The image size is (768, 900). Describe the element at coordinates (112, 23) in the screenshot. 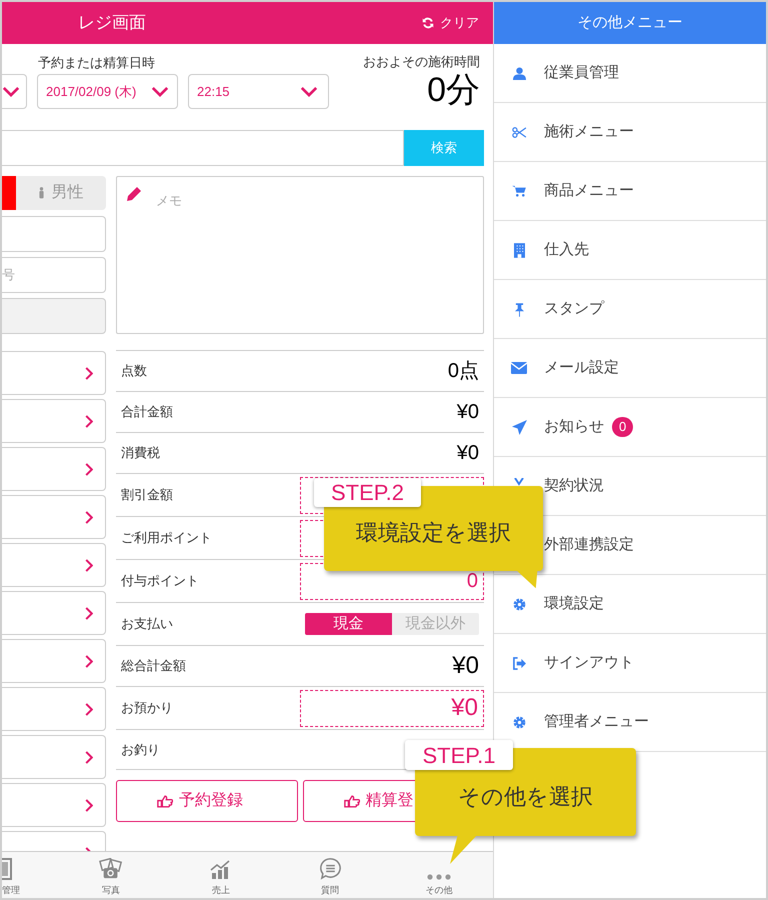

I see `window-title: レジ画面` at that location.